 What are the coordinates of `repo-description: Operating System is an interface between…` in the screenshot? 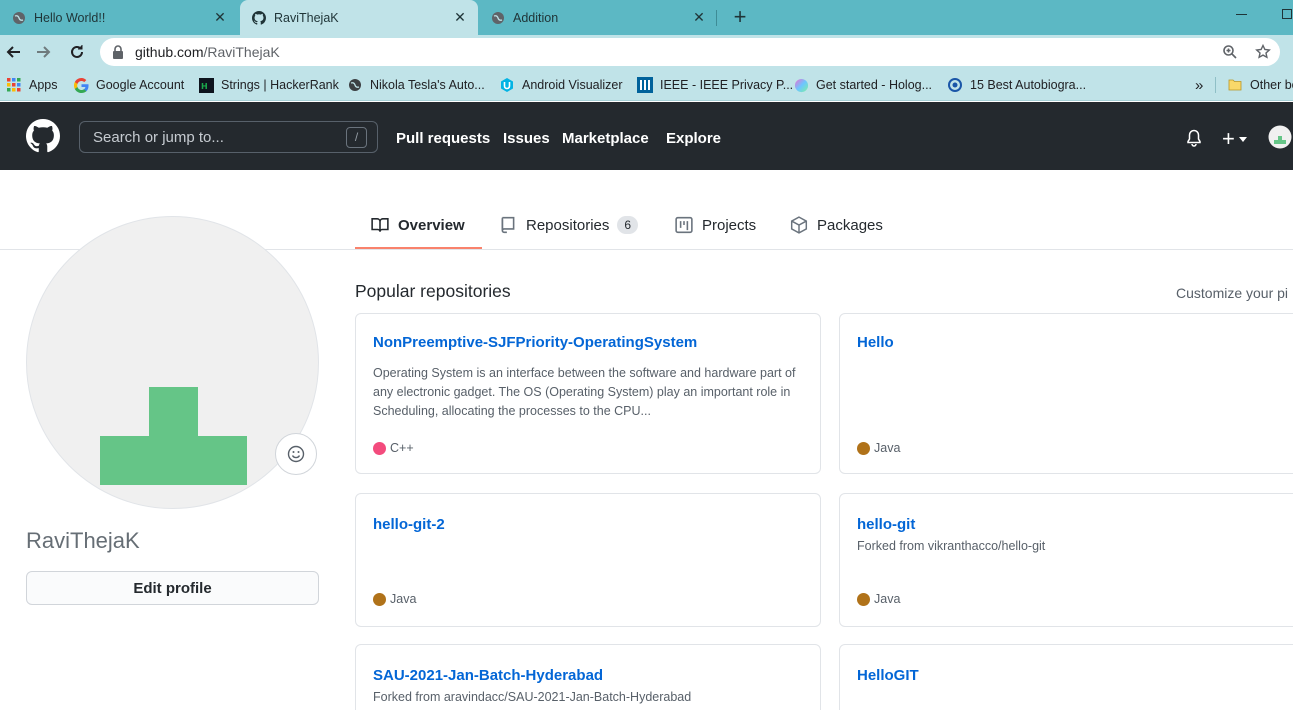 It's located at (584, 392).